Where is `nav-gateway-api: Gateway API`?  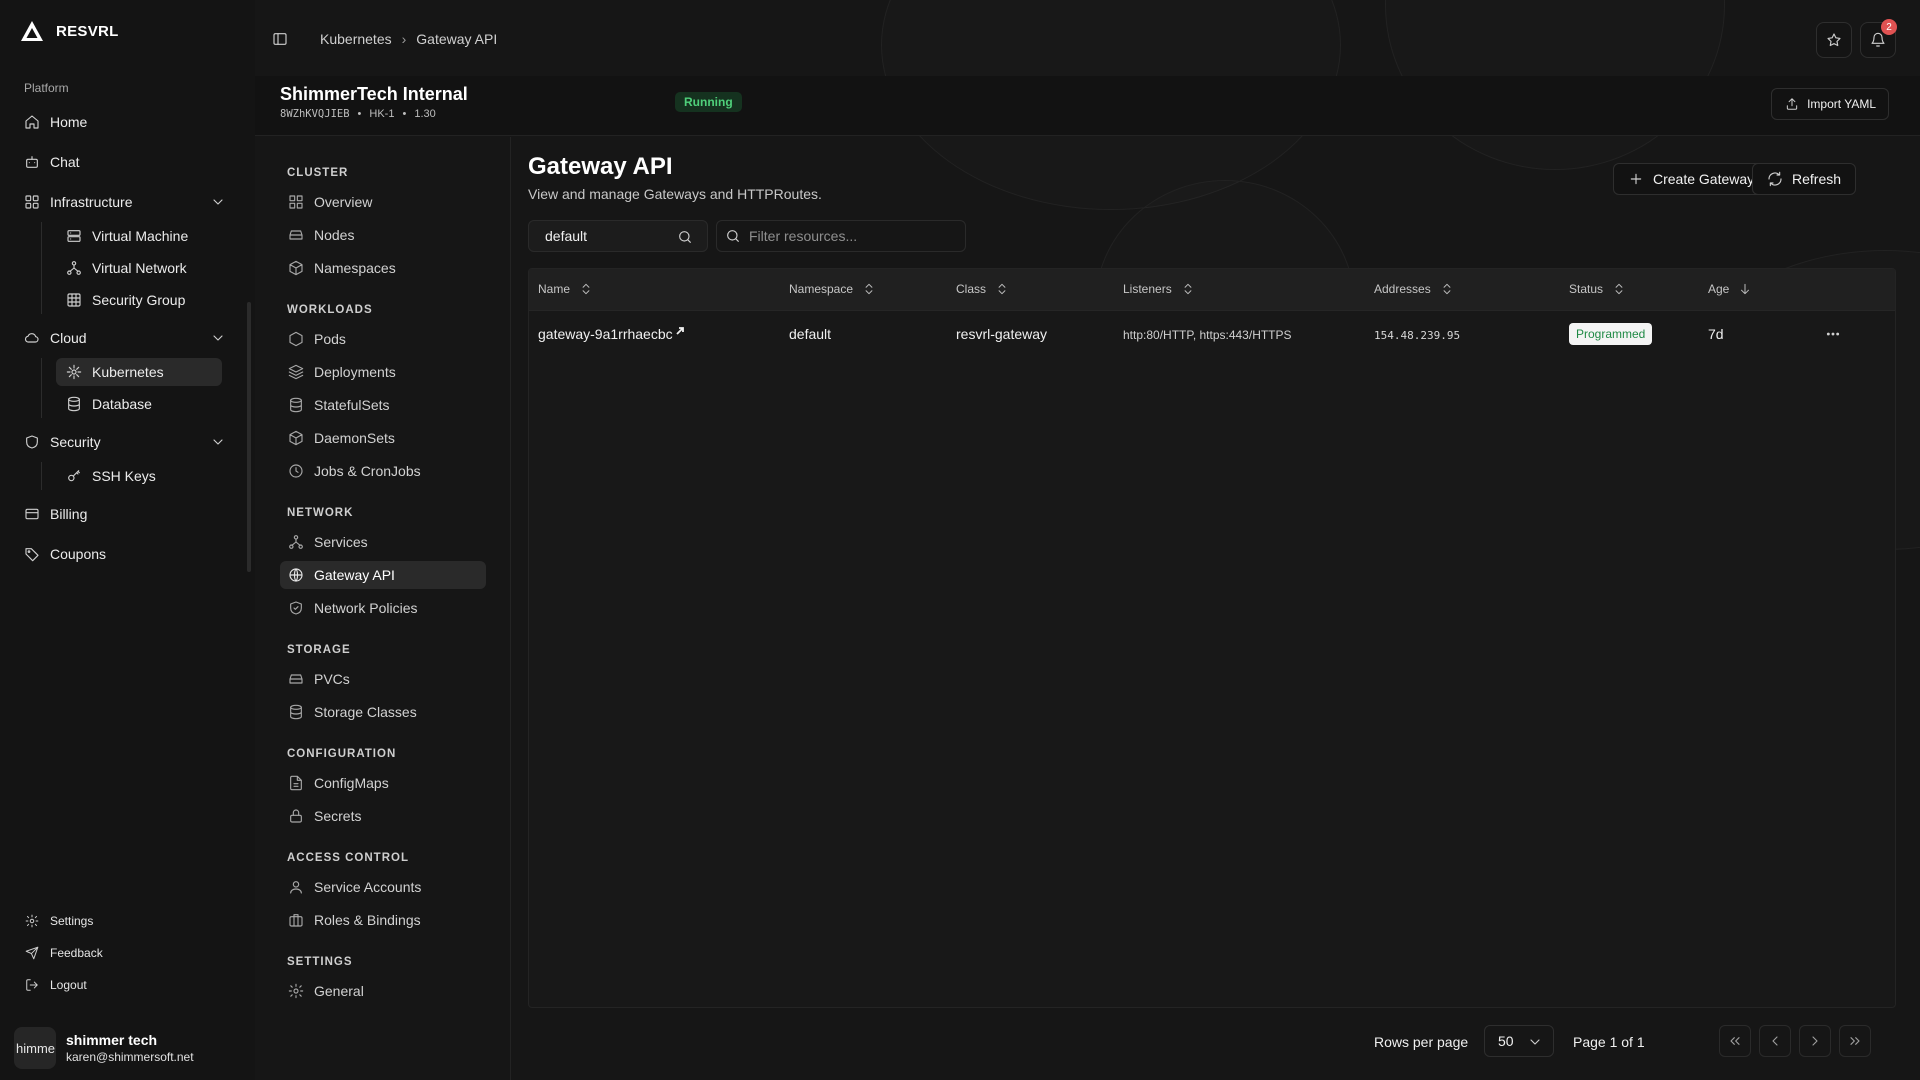
nav-gateway-api: Gateway API is located at coordinates (383, 575).